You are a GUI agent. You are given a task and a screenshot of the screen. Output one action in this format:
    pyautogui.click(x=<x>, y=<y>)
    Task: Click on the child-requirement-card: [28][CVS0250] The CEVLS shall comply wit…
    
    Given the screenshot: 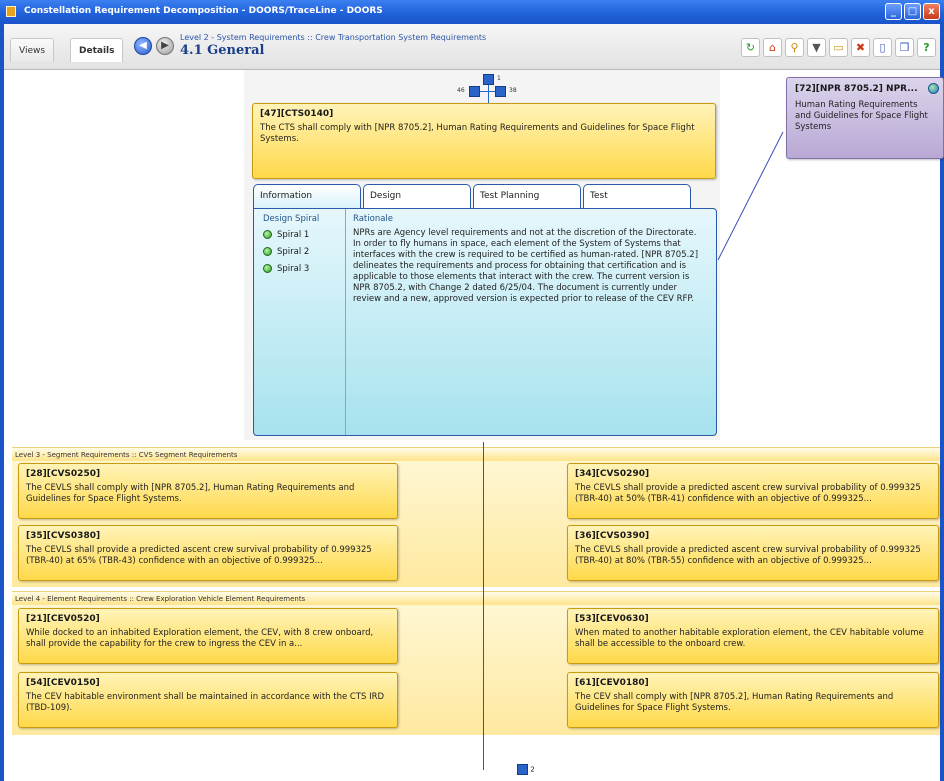 What is the action you would take?
    pyautogui.click(x=208, y=491)
    